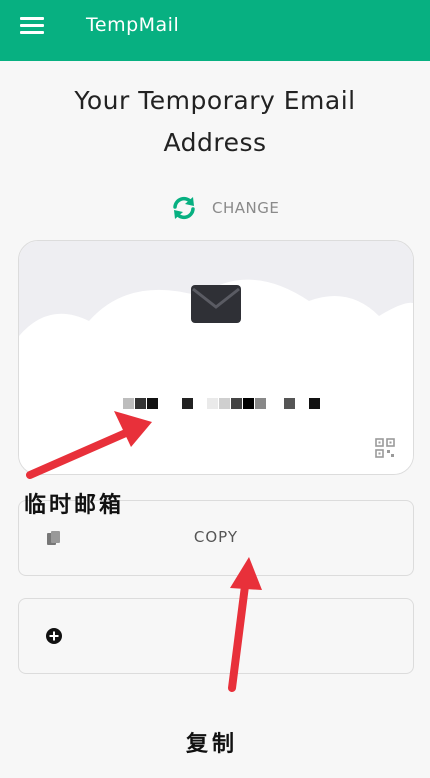 The image size is (430, 778). What do you see at coordinates (246, 208) in the screenshot?
I see `change-label: CHANGE` at bounding box center [246, 208].